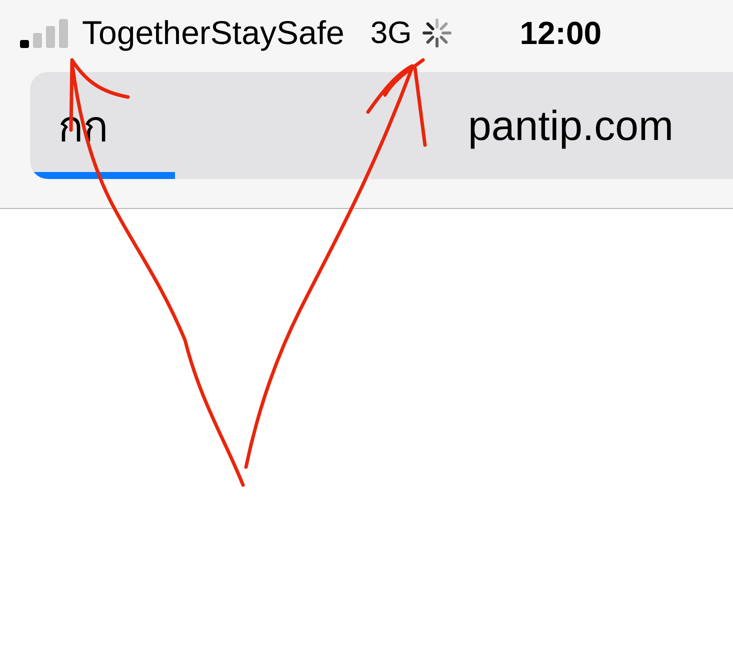 The image size is (733, 668). What do you see at coordinates (213, 33) in the screenshot?
I see `carrier-name: TogetherStaySafe` at bounding box center [213, 33].